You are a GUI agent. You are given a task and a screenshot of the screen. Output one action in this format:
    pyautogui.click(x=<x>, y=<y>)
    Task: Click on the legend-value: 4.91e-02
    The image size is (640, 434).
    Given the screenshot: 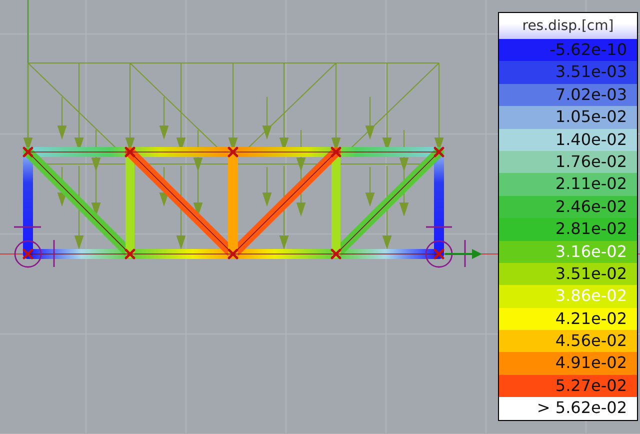 What is the action you would take?
    pyautogui.click(x=568, y=363)
    